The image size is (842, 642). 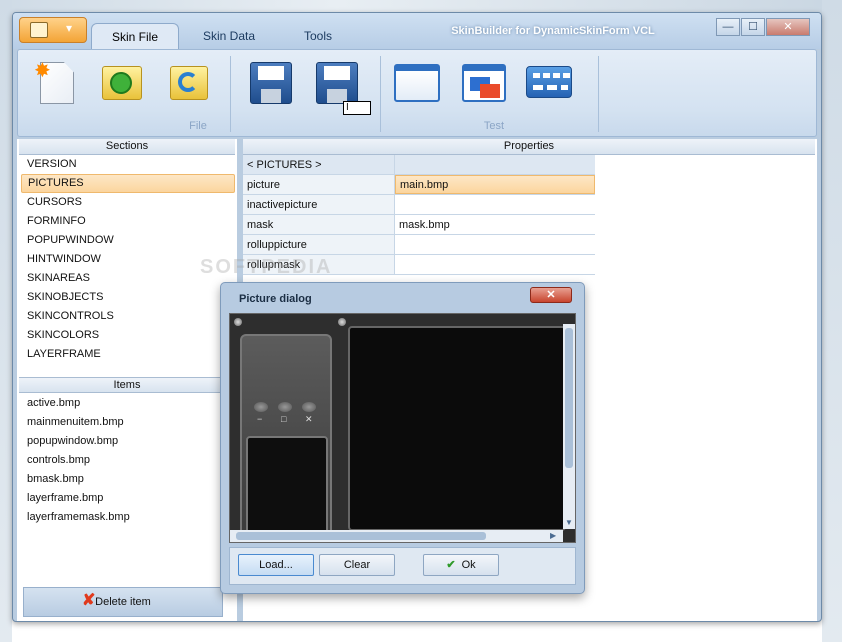 What do you see at coordinates (56, 84) in the screenshot?
I see `new-skin-button: ✸` at bounding box center [56, 84].